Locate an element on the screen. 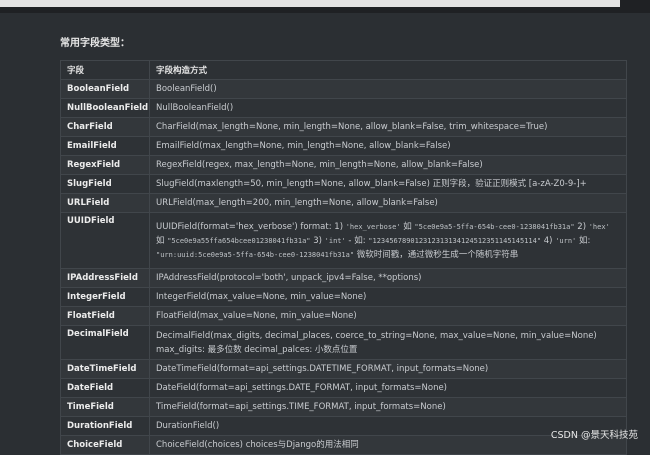 The height and width of the screenshot is (455, 650). top-bar is located at coordinates (325, 6).